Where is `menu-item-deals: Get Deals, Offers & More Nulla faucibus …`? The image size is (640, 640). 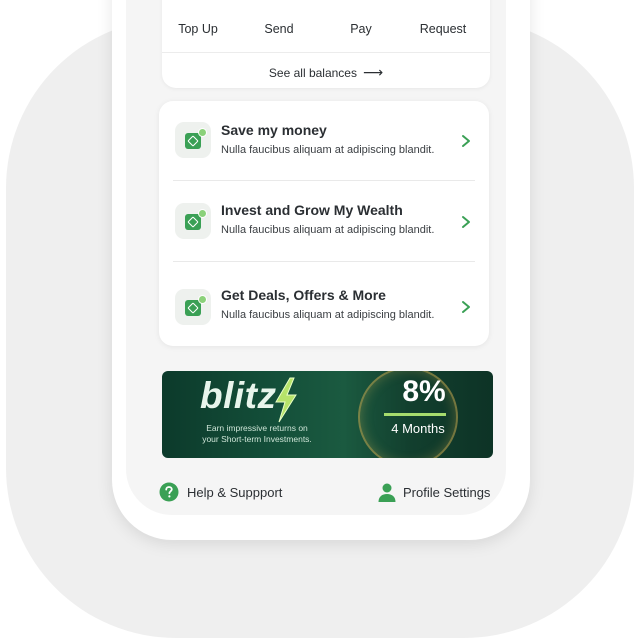
menu-item-deals: Get Deals, Offers & More Nulla faucibus … is located at coordinates (324, 302).